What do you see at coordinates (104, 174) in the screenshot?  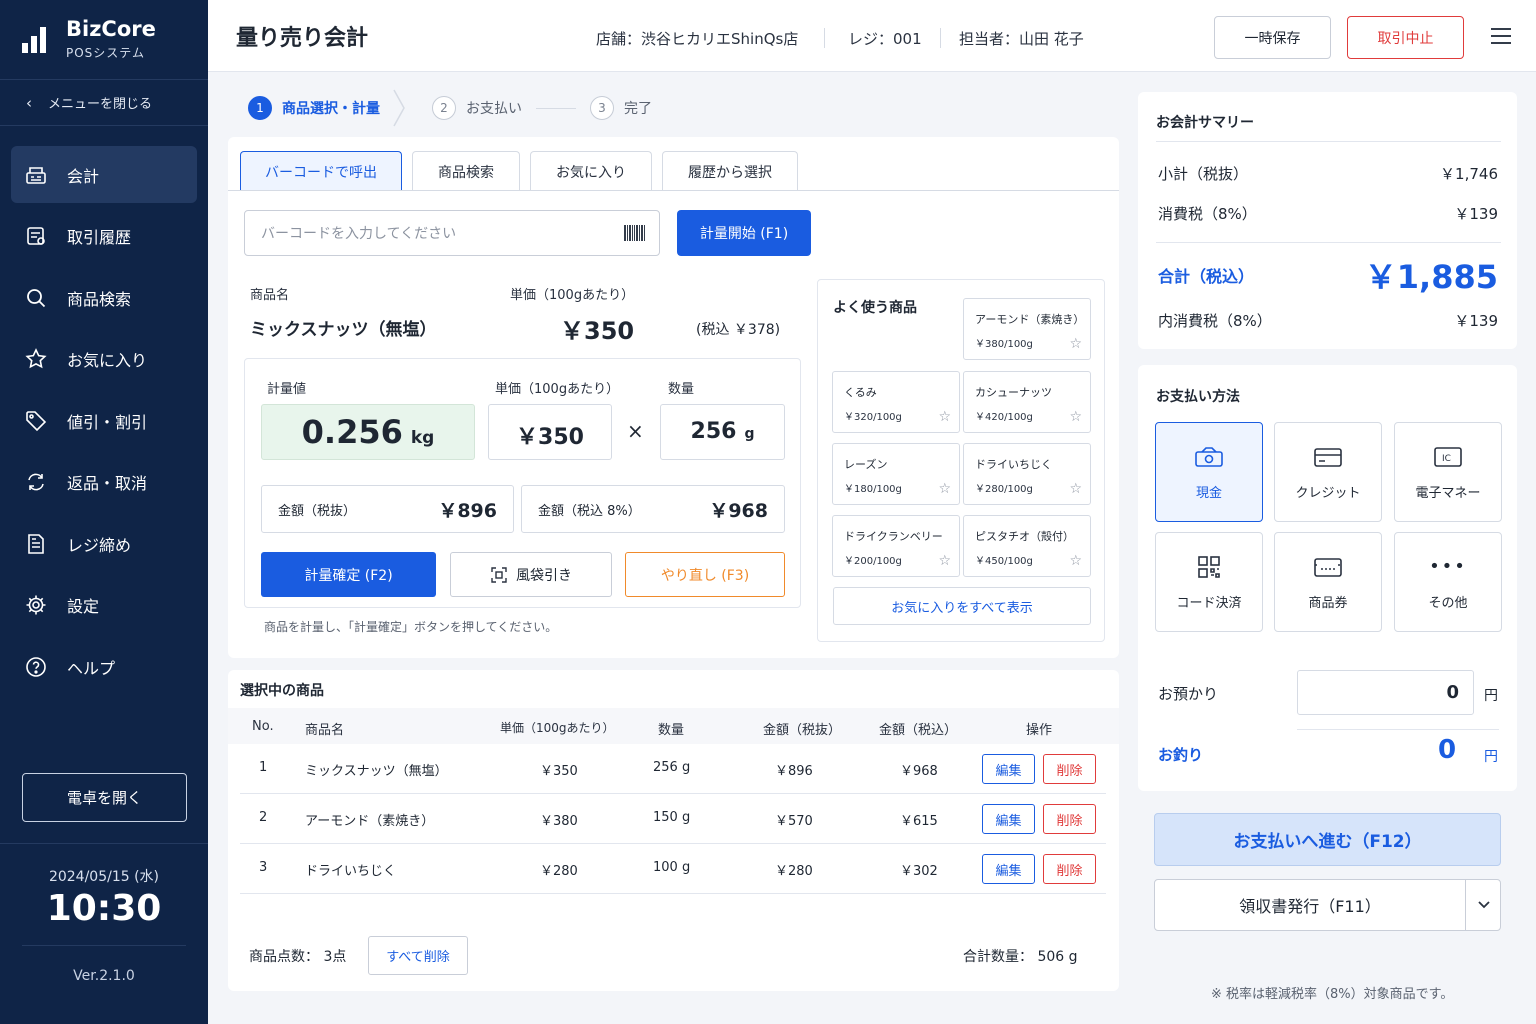 I see `sidebar-item-checkout: 会計` at bounding box center [104, 174].